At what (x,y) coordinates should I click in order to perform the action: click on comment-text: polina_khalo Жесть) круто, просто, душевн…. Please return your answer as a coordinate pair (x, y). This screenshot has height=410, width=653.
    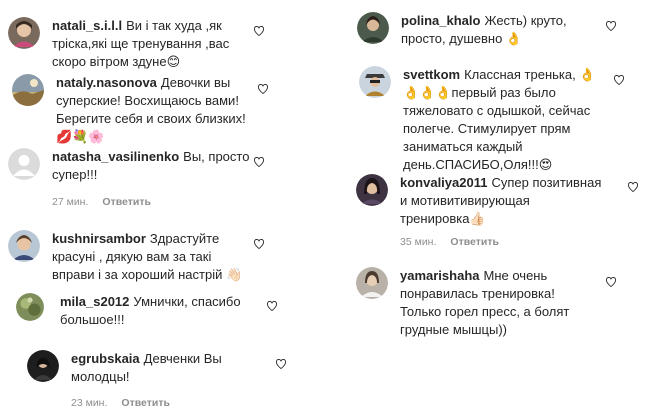
    Looking at the image, I should click on (506, 30).